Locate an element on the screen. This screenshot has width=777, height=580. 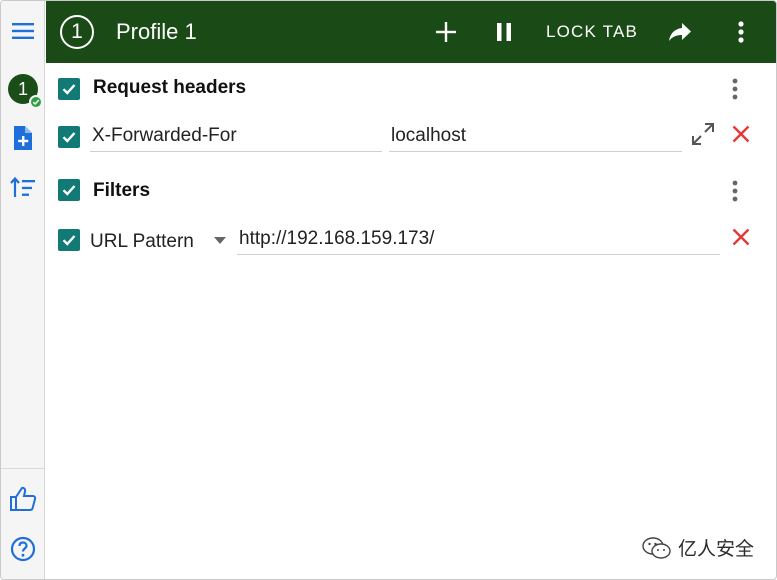
request-headers-checkbox is located at coordinates (69, 89).